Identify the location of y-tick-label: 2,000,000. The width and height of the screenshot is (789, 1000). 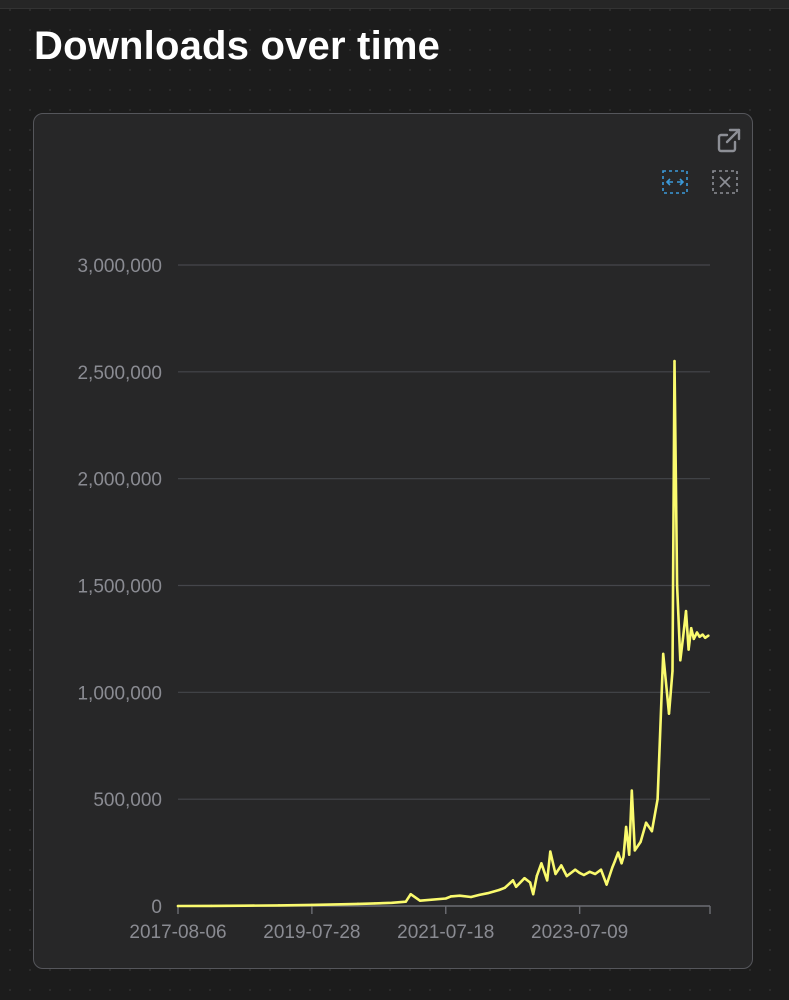
(119, 480).